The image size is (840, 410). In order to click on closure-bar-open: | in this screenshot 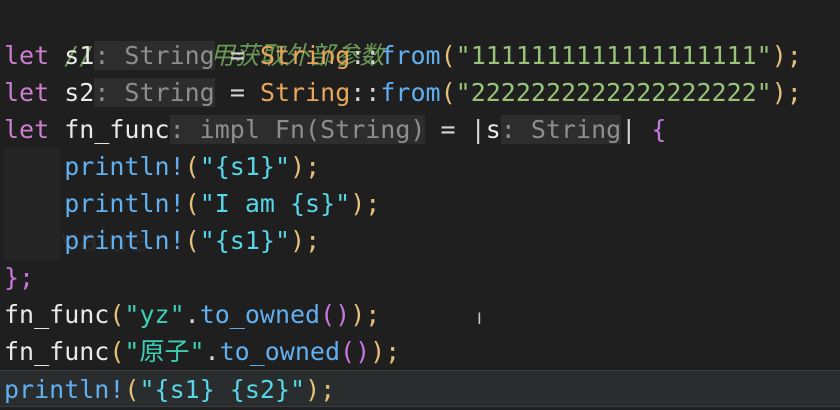, I will do `click(478, 129)`.